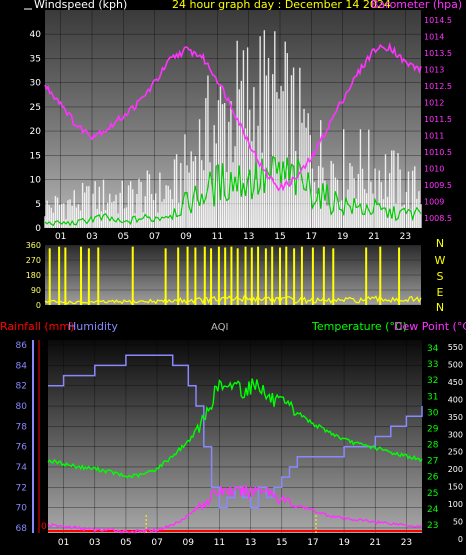 This screenshot has width=466, height=555. I want to click on compass-label: S, so click(440, 276).